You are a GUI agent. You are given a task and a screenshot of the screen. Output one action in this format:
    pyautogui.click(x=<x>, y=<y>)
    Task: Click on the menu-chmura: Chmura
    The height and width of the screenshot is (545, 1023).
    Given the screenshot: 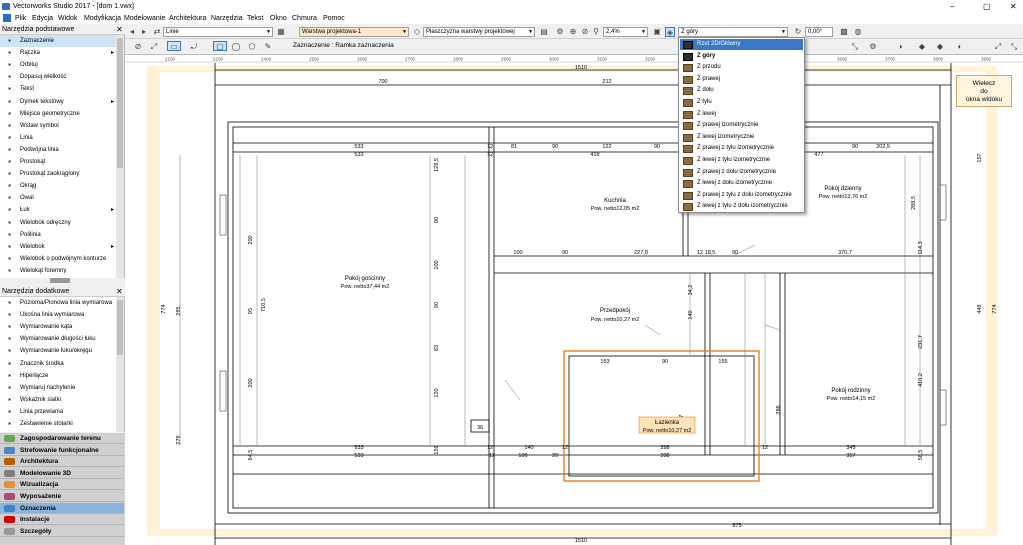 What is the action you would take?
    pyautogui.click(x=304, y=18)
    